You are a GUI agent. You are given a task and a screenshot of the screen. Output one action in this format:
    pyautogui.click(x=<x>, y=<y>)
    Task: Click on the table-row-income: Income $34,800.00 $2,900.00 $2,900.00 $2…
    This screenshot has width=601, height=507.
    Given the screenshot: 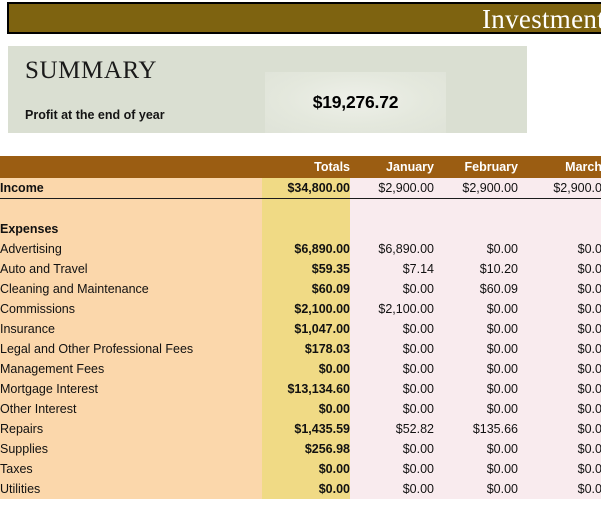 What is the action you would take?
    pyautogui.click(x=300, y=188)
    